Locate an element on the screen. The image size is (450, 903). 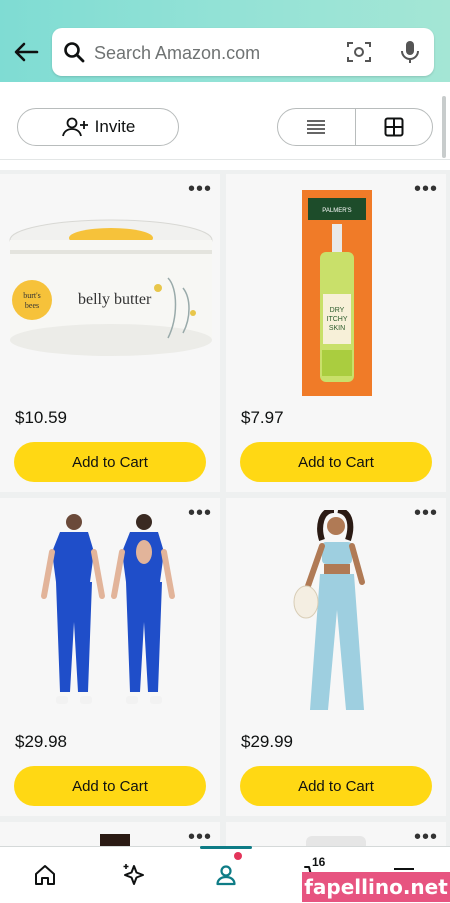
home-icon is located at coordinates (45, 875).